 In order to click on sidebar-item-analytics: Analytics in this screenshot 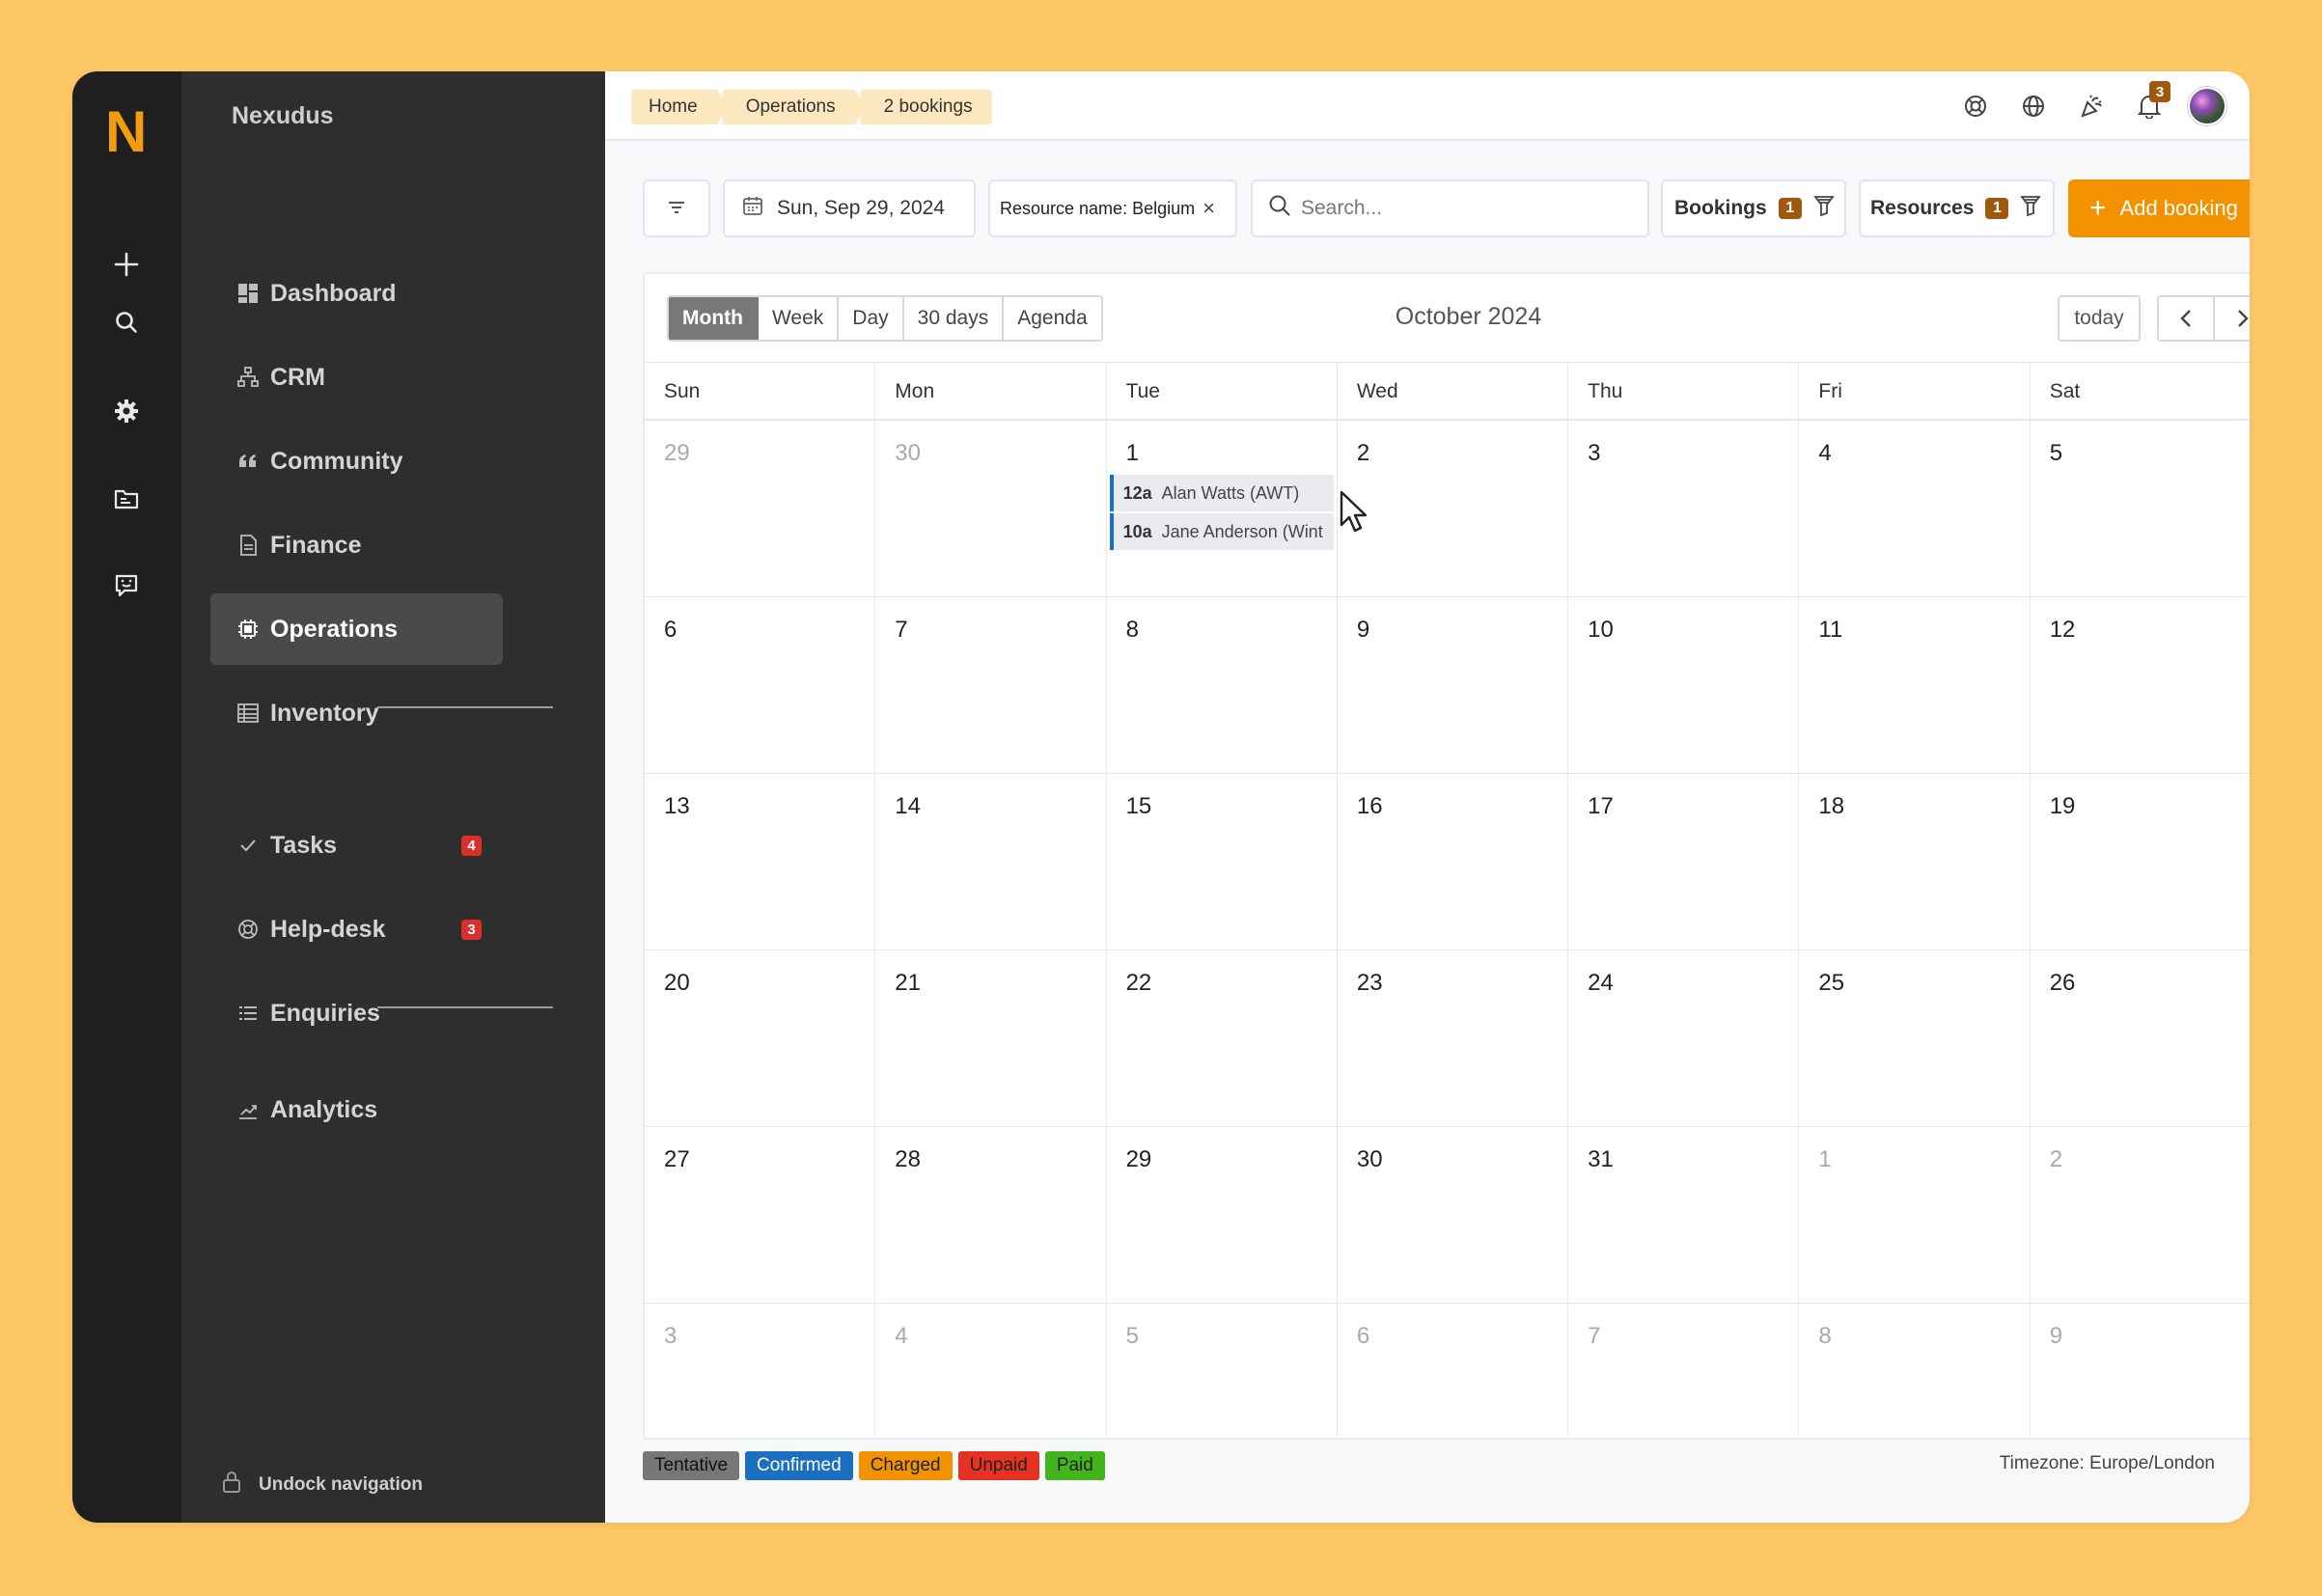, I will do `click(356, 1110)`.